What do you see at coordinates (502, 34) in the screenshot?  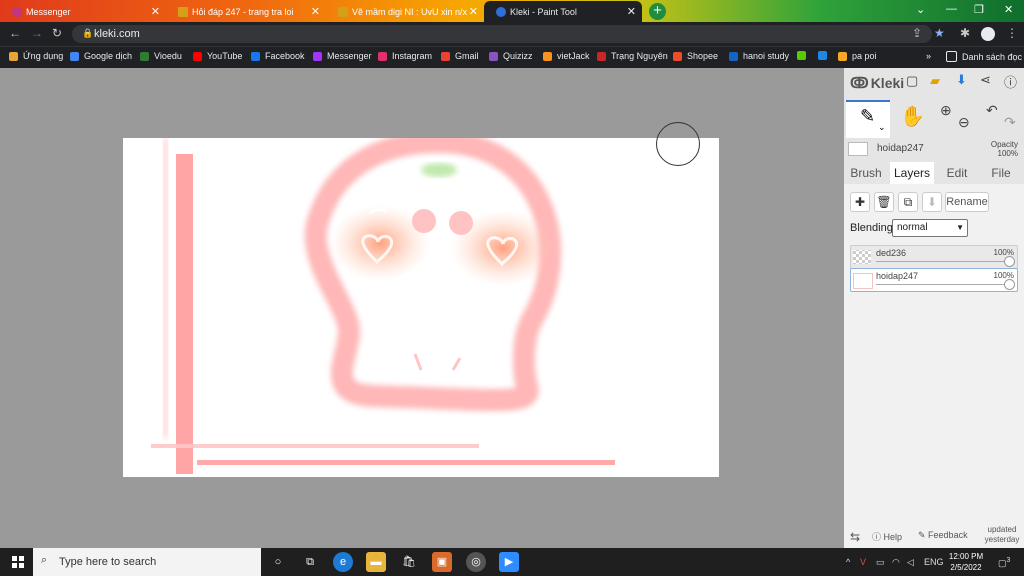 I see `omnibox: 🔒 kleki.com` at bounding box center [502, 34].